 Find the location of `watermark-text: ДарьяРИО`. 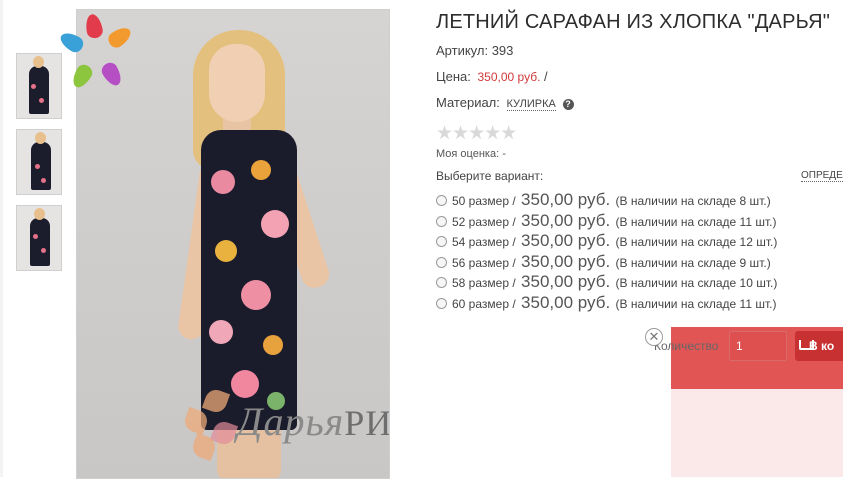

watermark-text: ДарьяРИО is located at coordinates (313, 421).